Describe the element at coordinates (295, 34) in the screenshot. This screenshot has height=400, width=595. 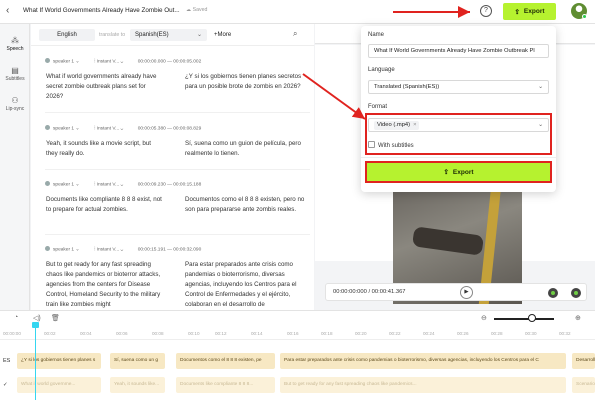
I see `search-icon: ⌕` at that location.